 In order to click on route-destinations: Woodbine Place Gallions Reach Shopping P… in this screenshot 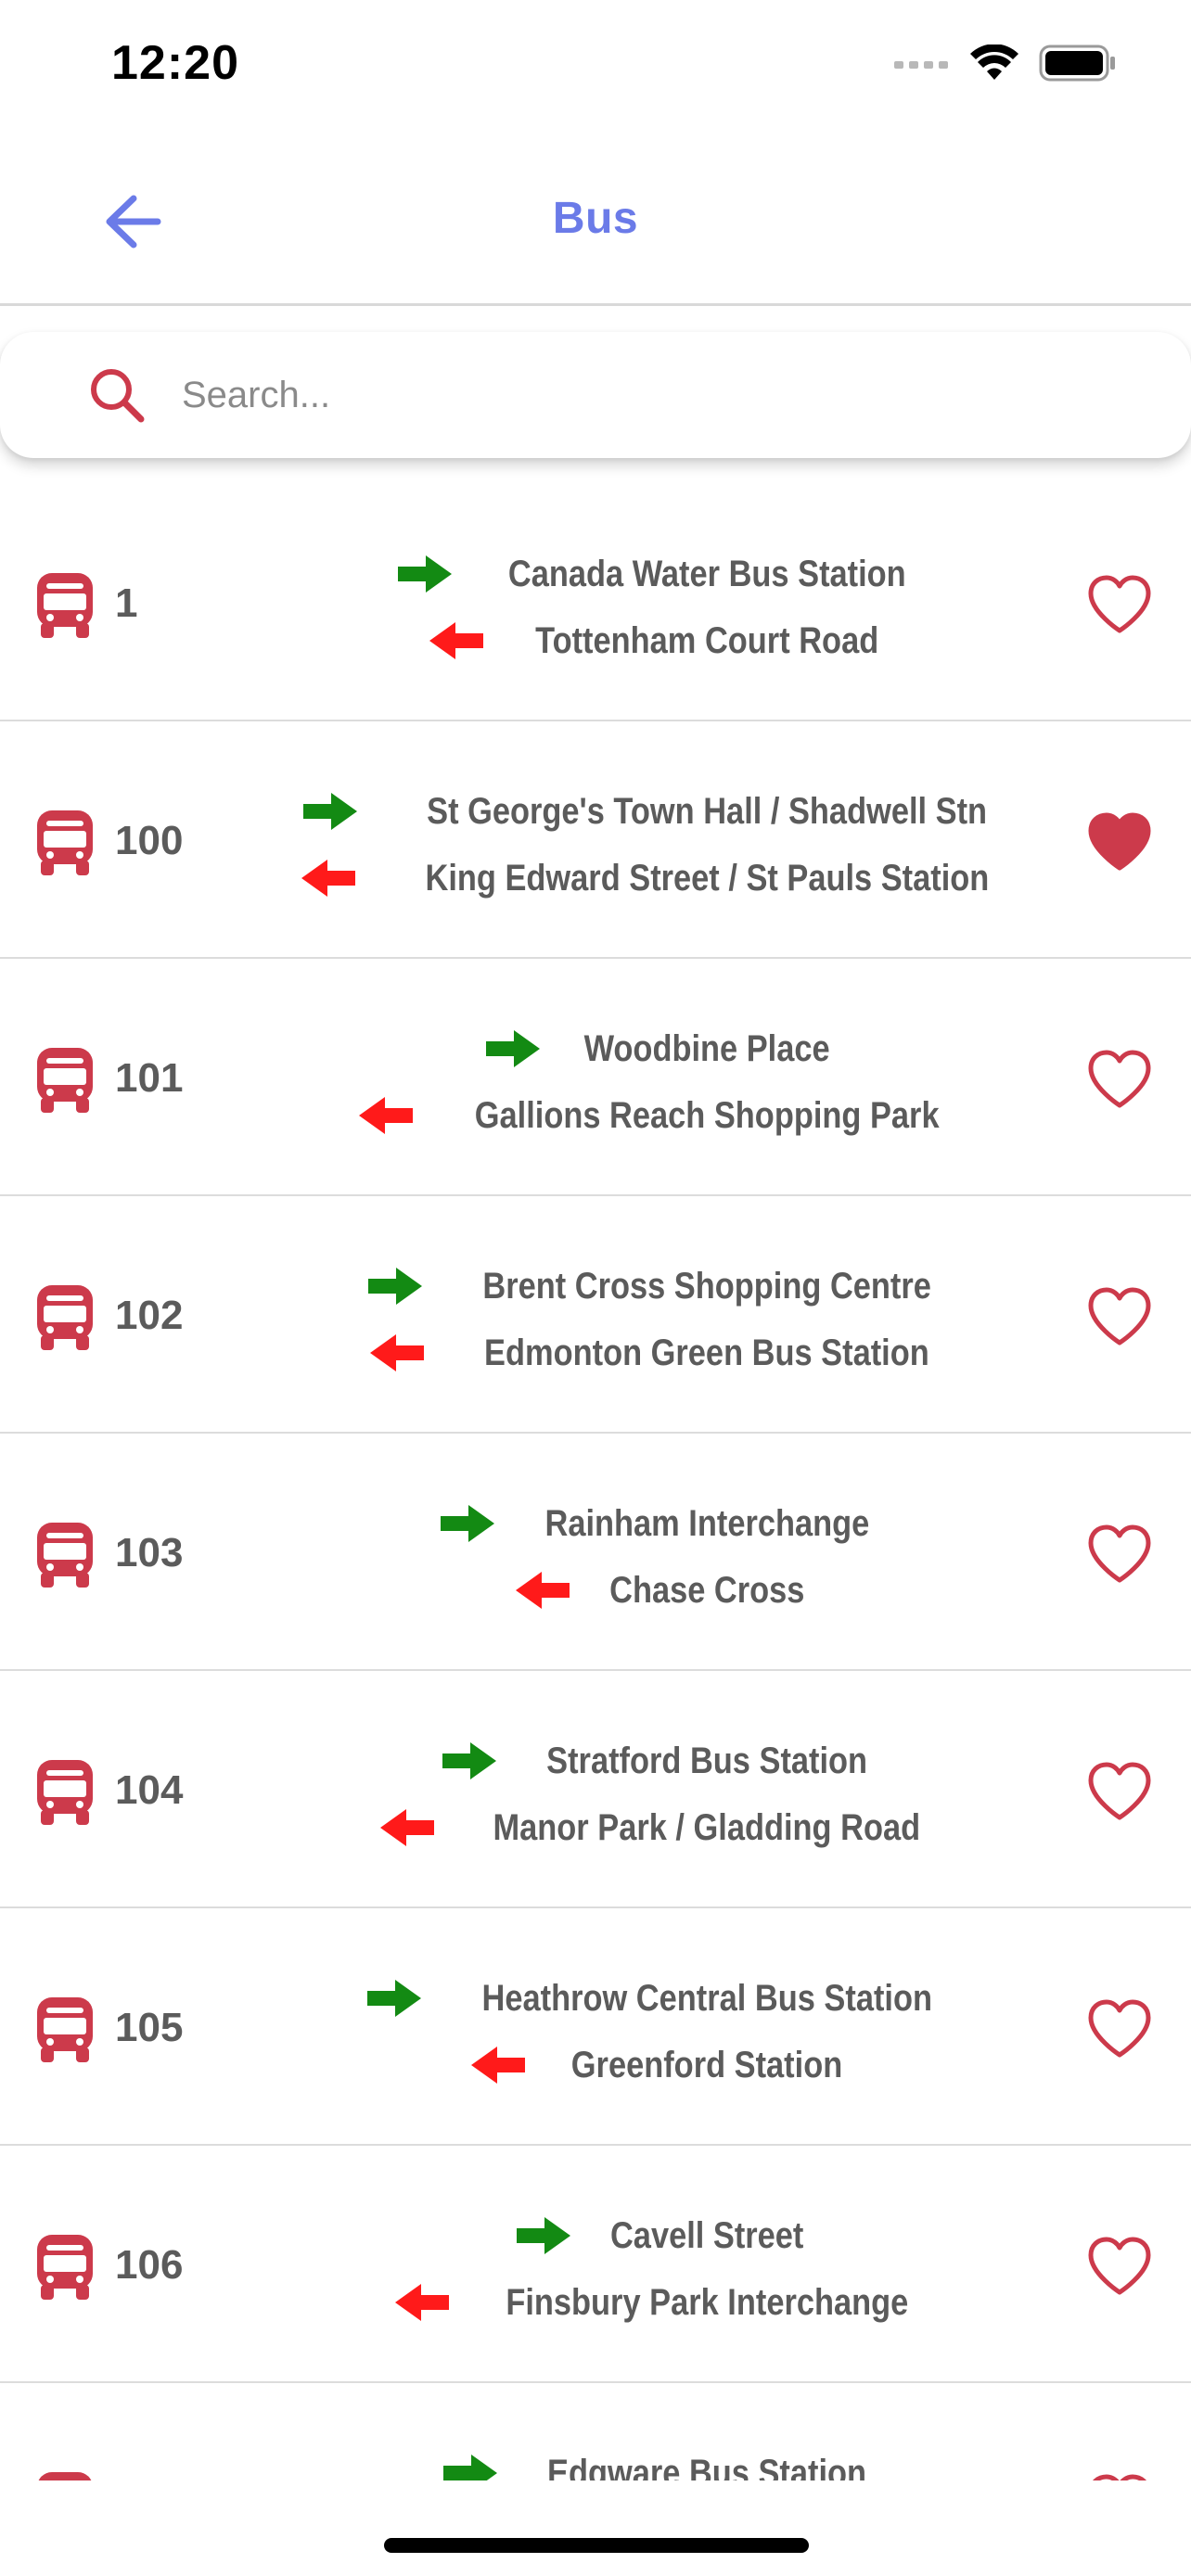, I will do `click(667, 1082)`.